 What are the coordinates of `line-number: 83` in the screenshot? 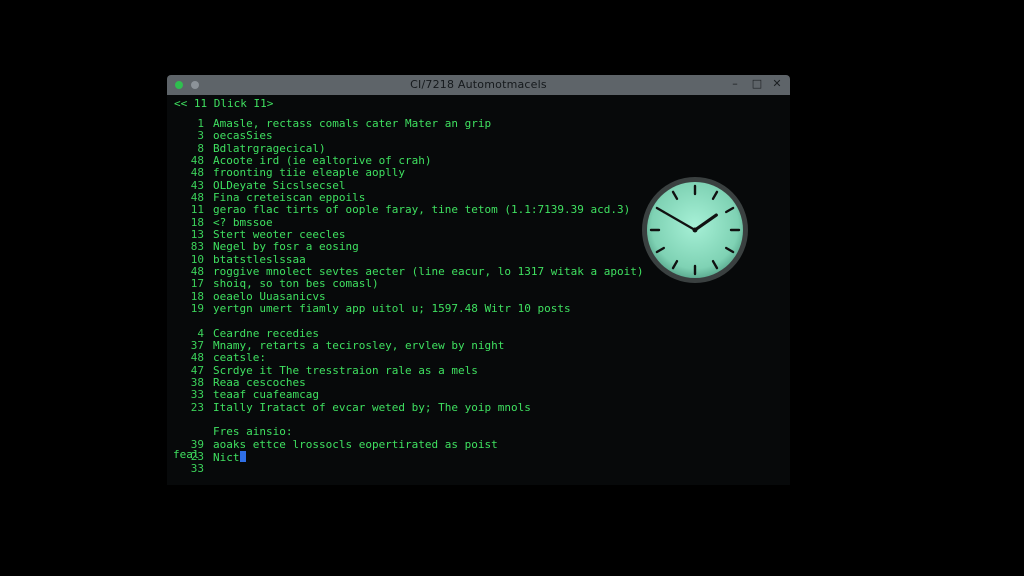 It's located at (197, 246).